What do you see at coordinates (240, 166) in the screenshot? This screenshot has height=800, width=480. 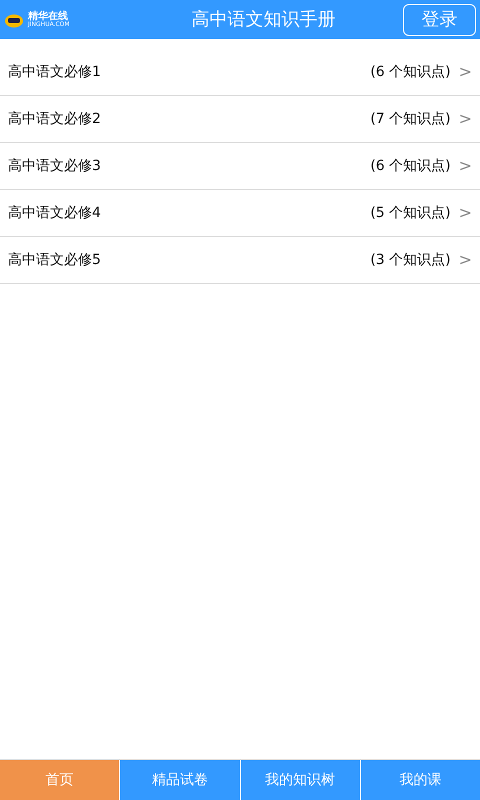 I see `list-item: 高中语文必修3 (6 个知识点) >` at bounding box center [240, 166].